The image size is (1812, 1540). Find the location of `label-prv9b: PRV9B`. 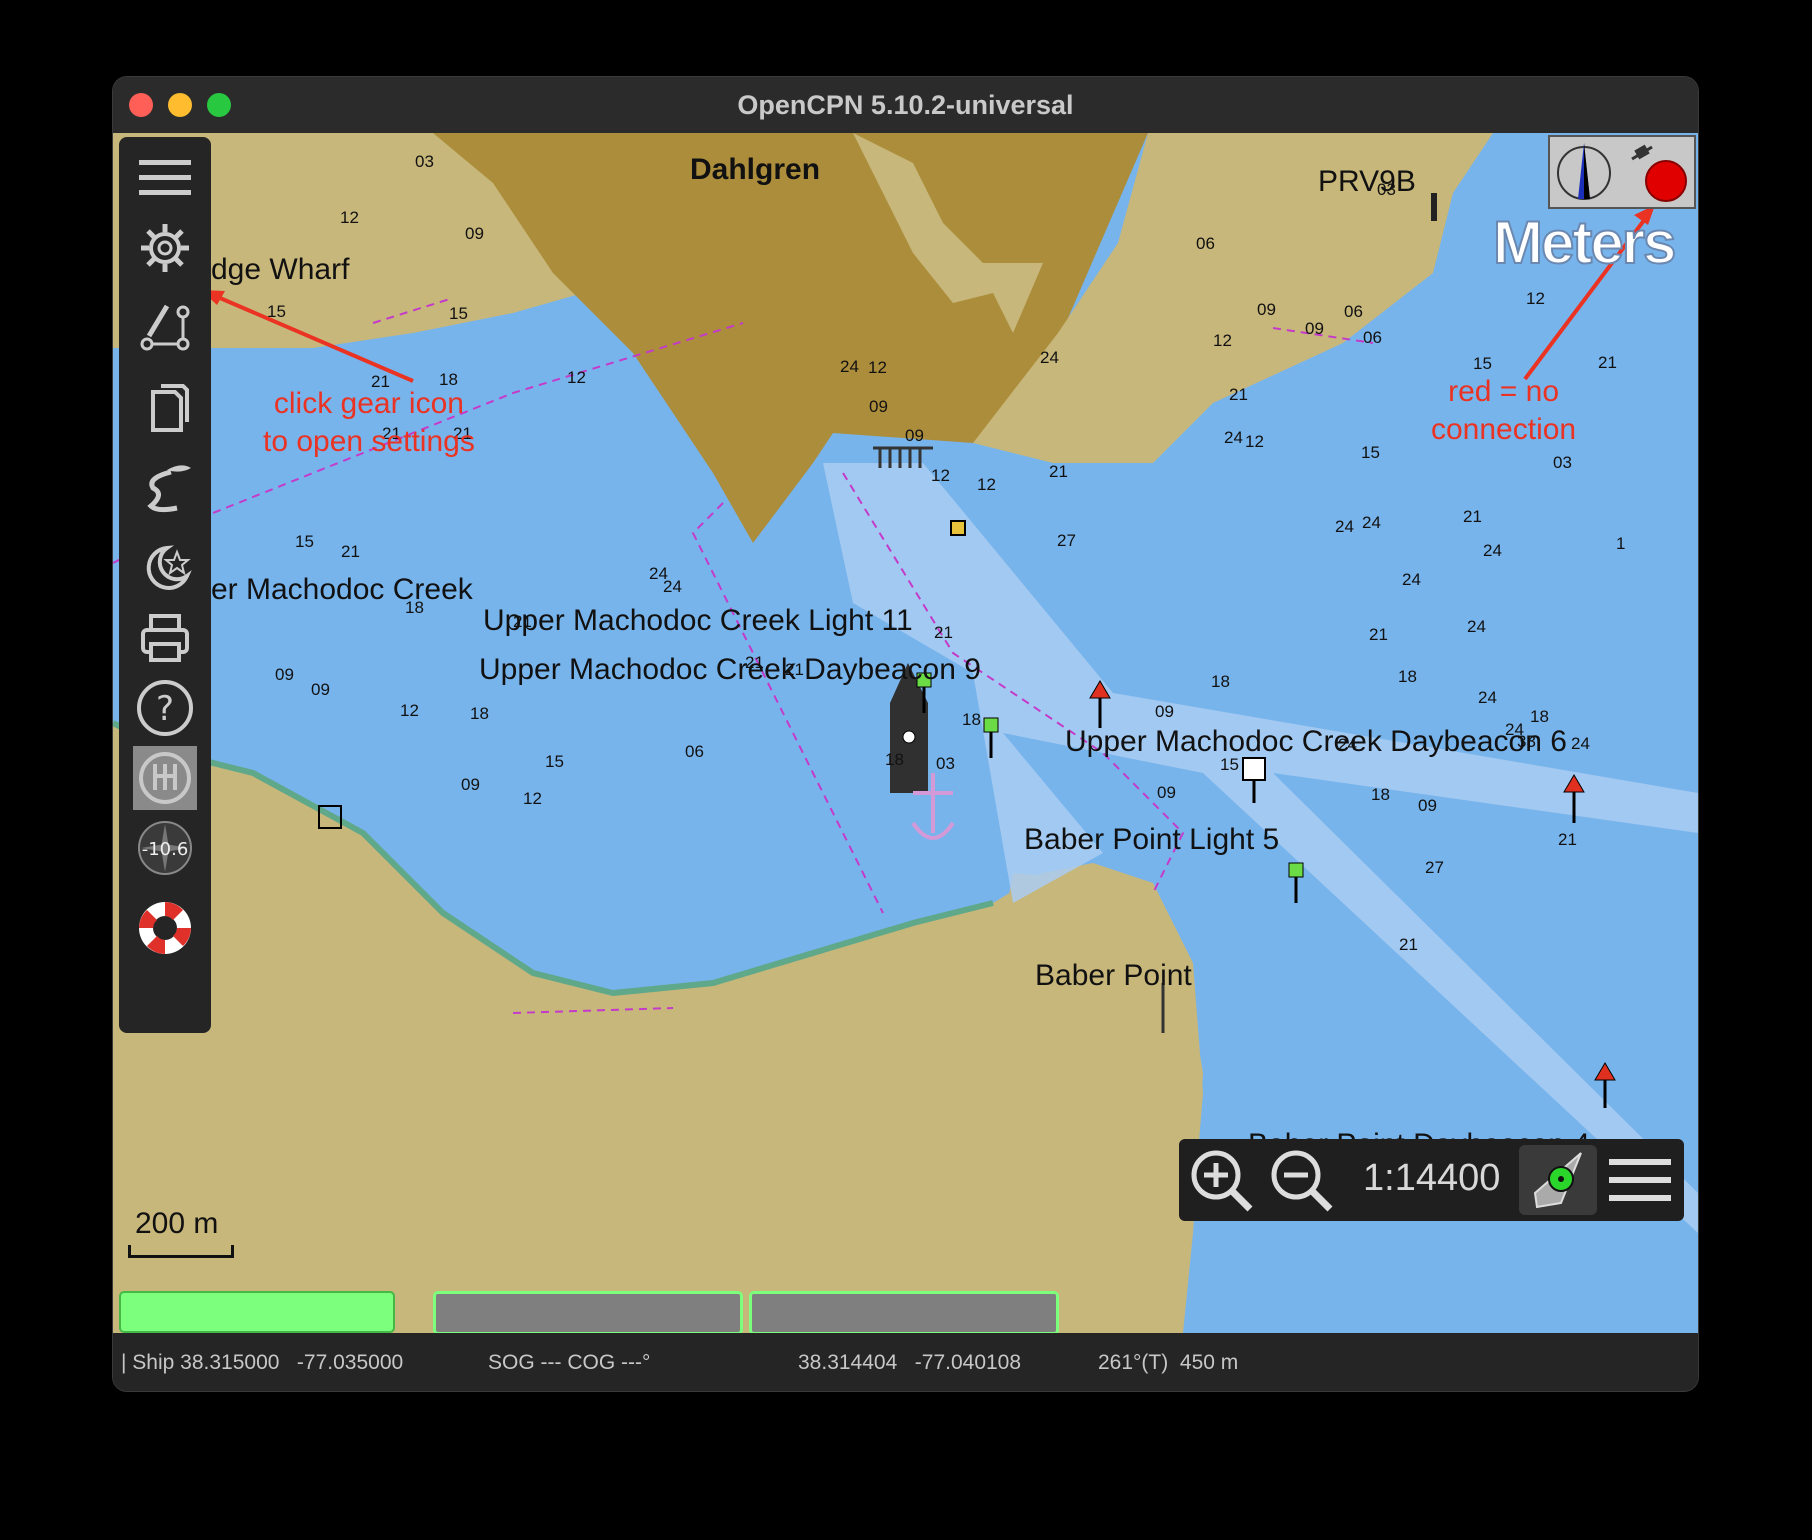

label-prv9b: PRV9B is located at coordinates (1367, 181).